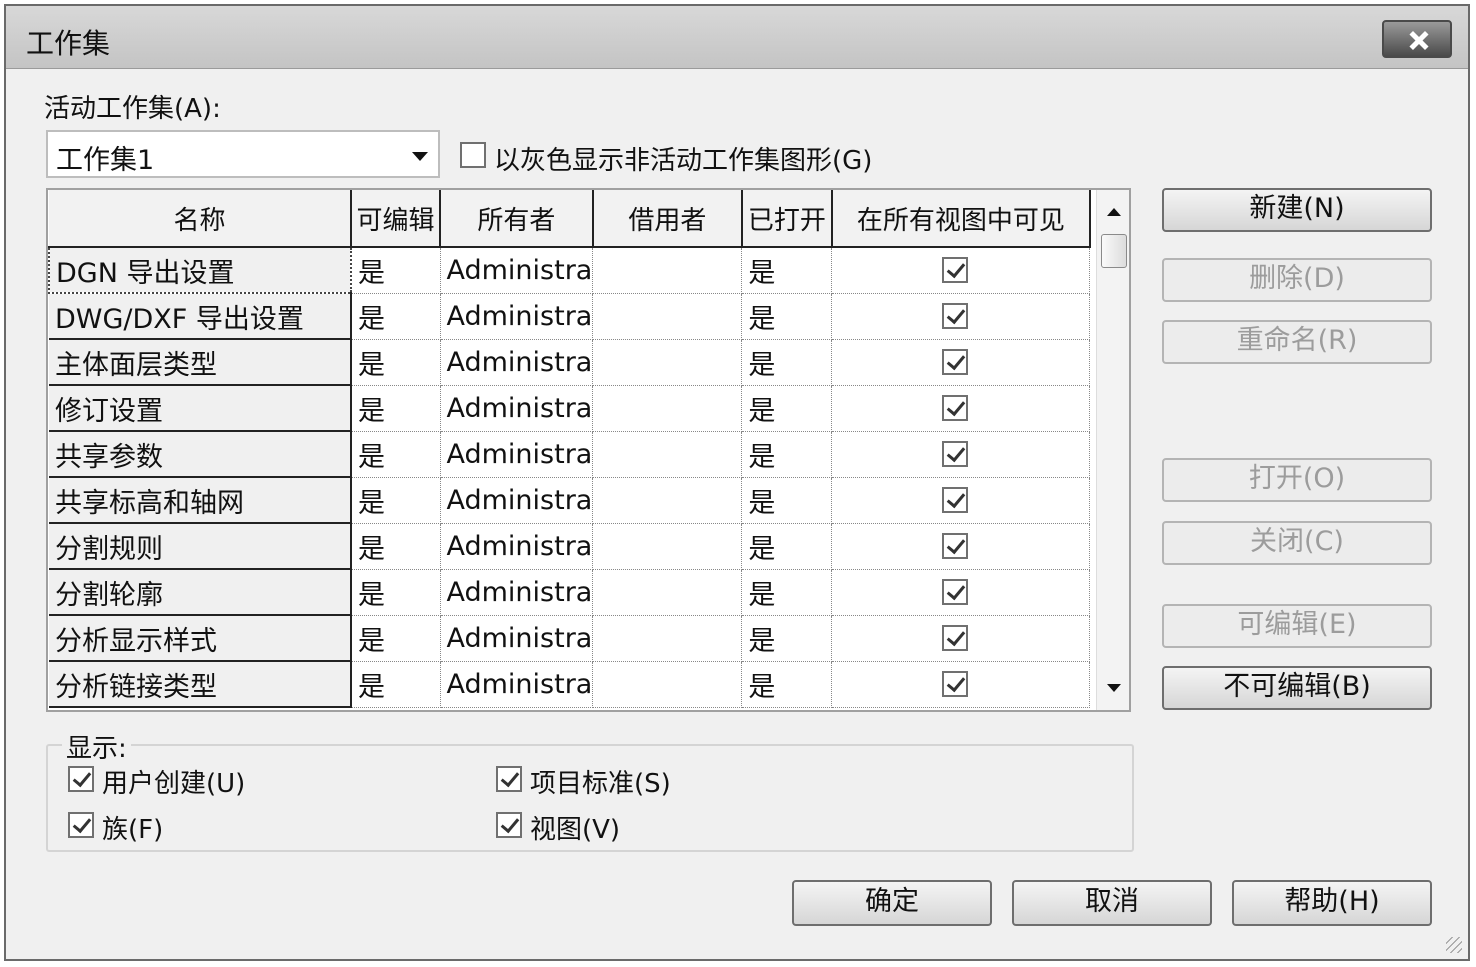  Describe the element at coordinates (200, 638) in the screenshot. I see `workset-name-cell: 分析显示样式` at that location.